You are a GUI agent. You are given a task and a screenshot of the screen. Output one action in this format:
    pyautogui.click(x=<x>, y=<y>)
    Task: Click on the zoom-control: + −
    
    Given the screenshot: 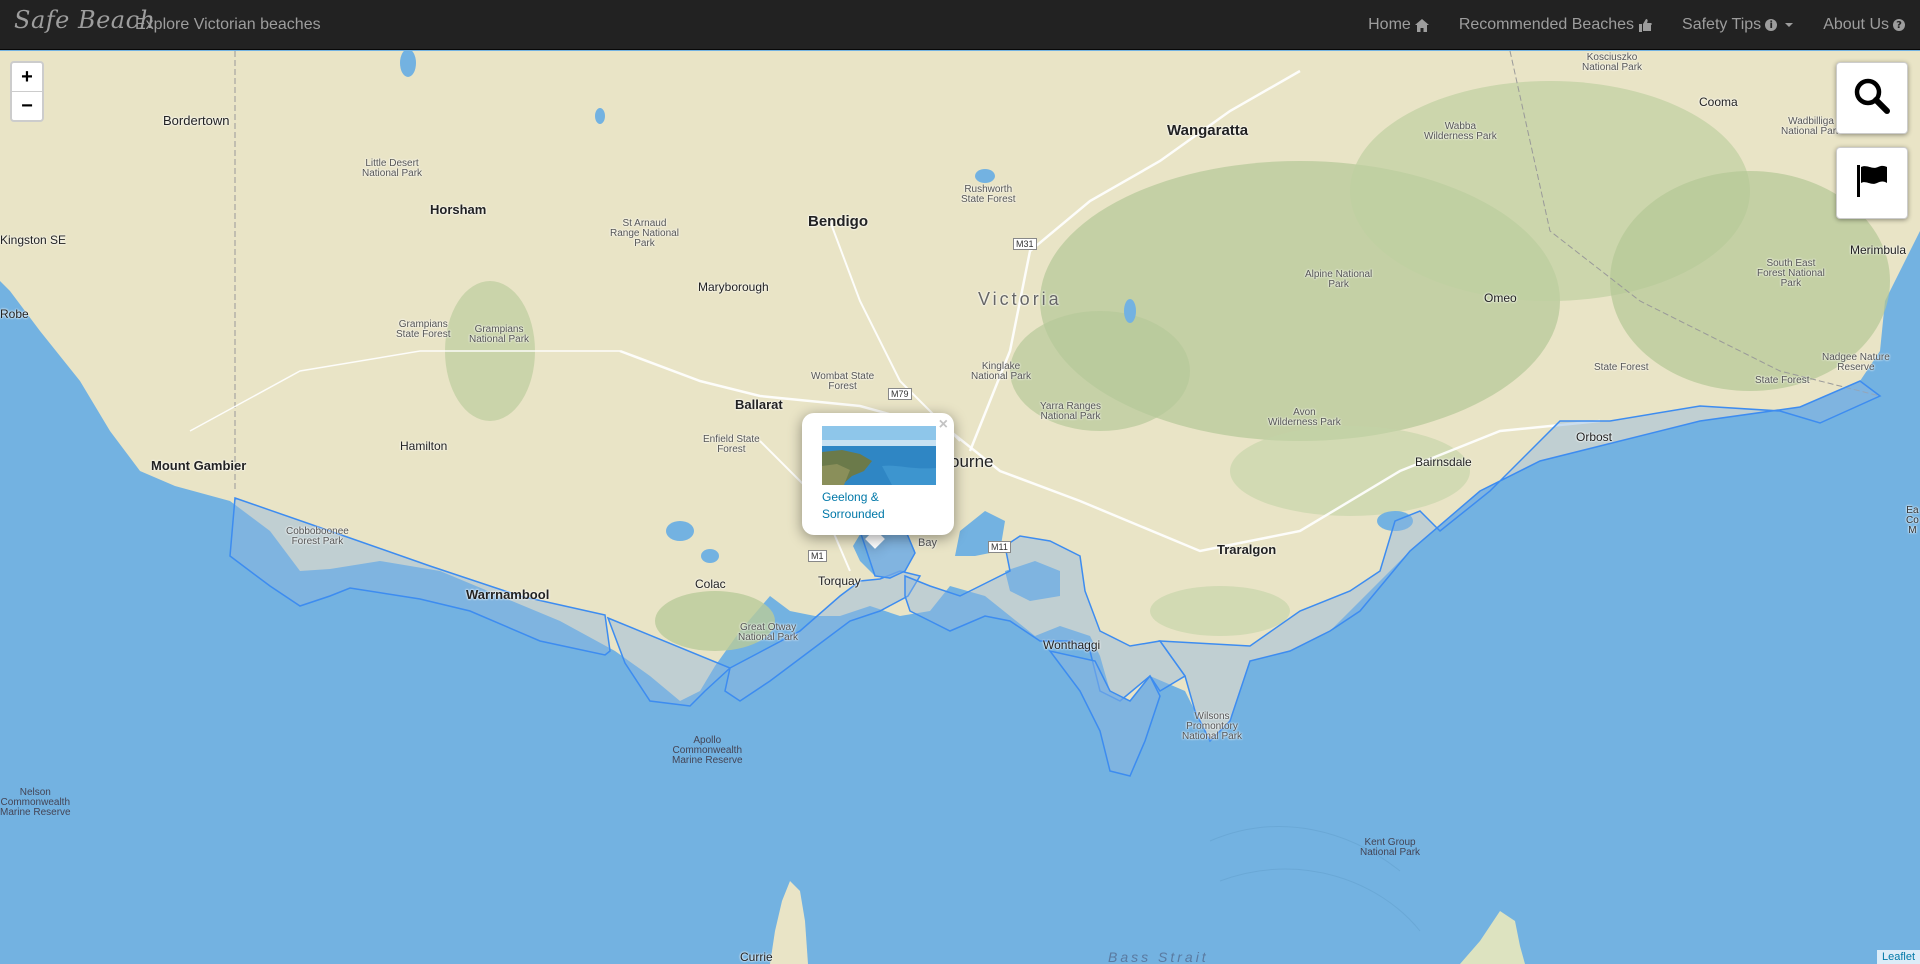 What is the action you would take?
    pyautogui.click(x=27, y=91)
    